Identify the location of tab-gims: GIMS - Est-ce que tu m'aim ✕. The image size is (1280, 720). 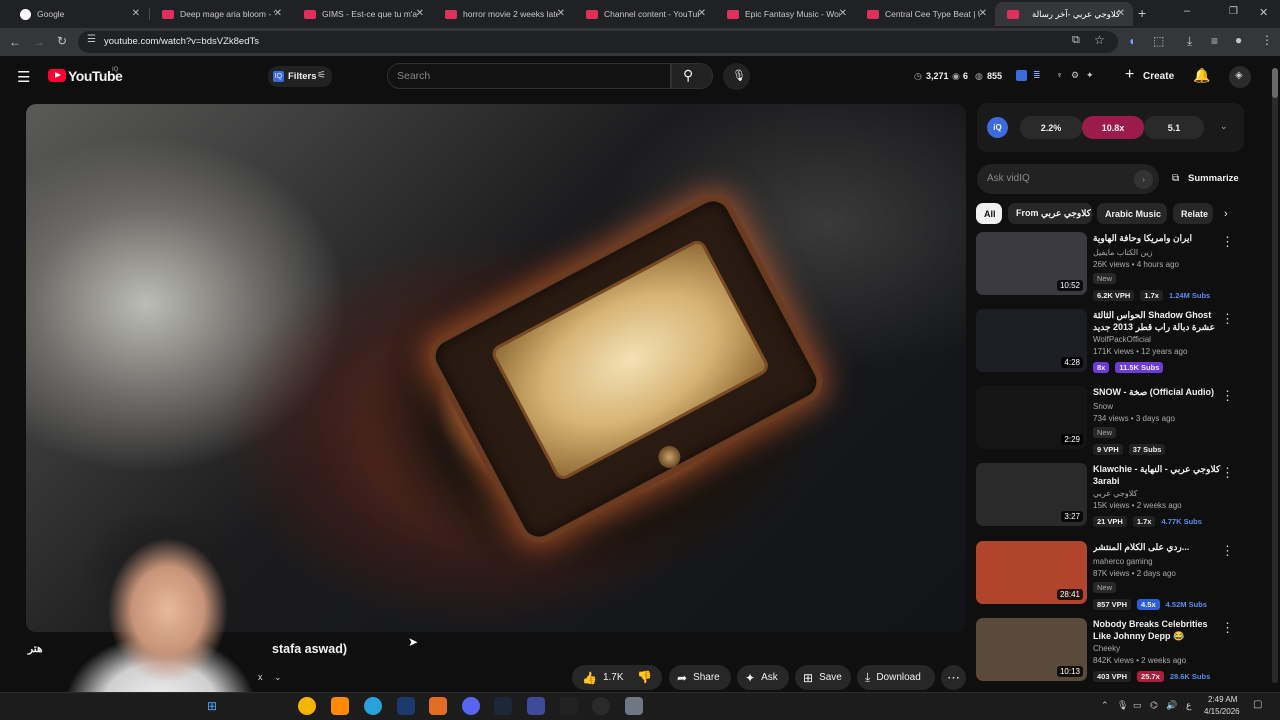
(362, 14).